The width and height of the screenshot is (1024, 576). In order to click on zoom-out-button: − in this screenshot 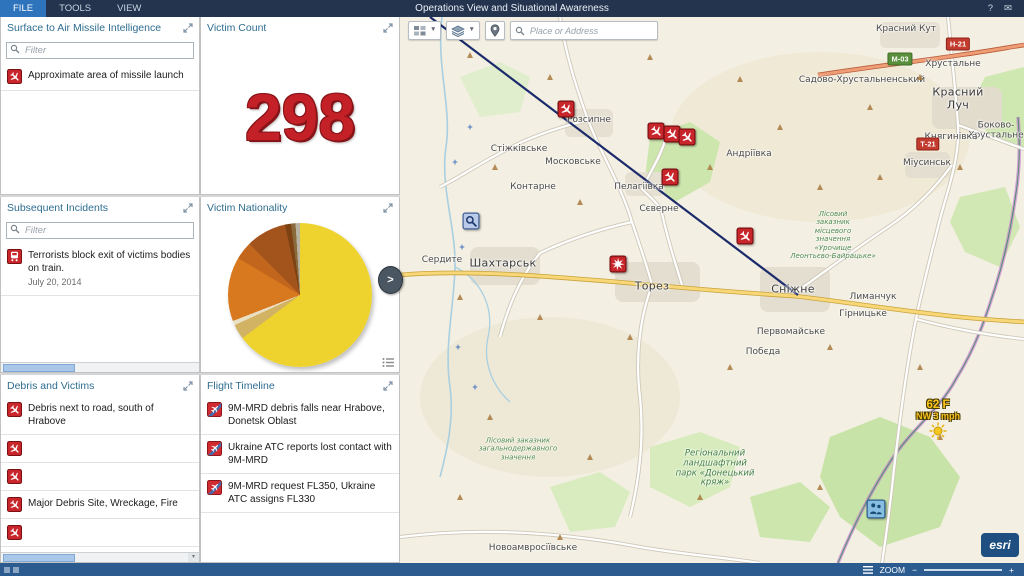, I will do `click(914, 570)`.